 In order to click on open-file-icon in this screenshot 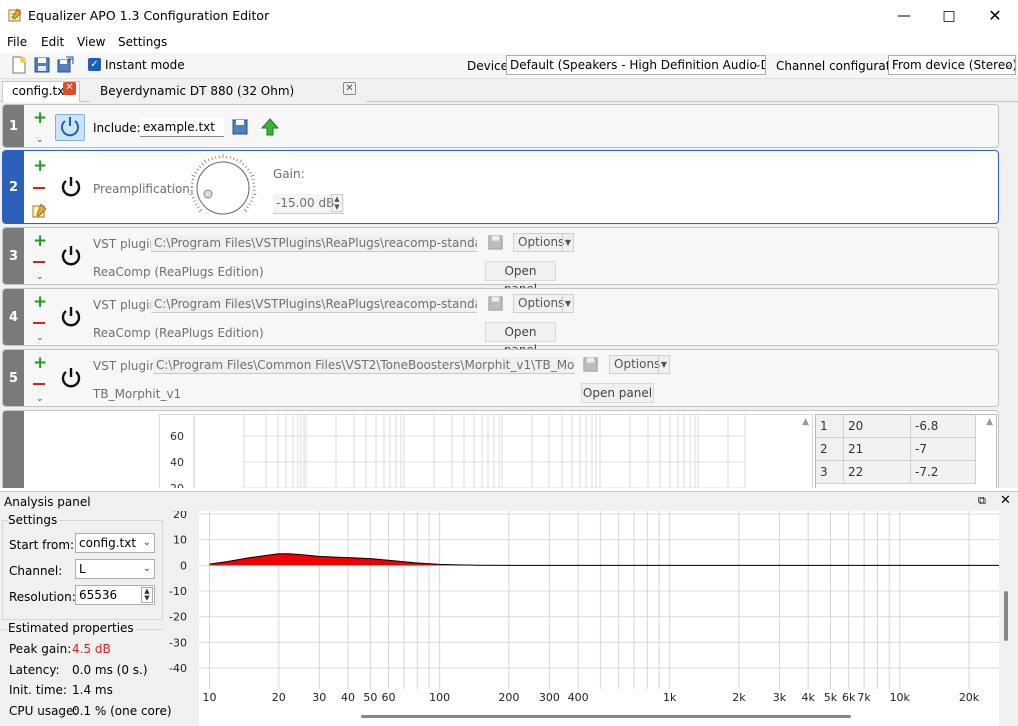, I will do `click(240, 127)`.